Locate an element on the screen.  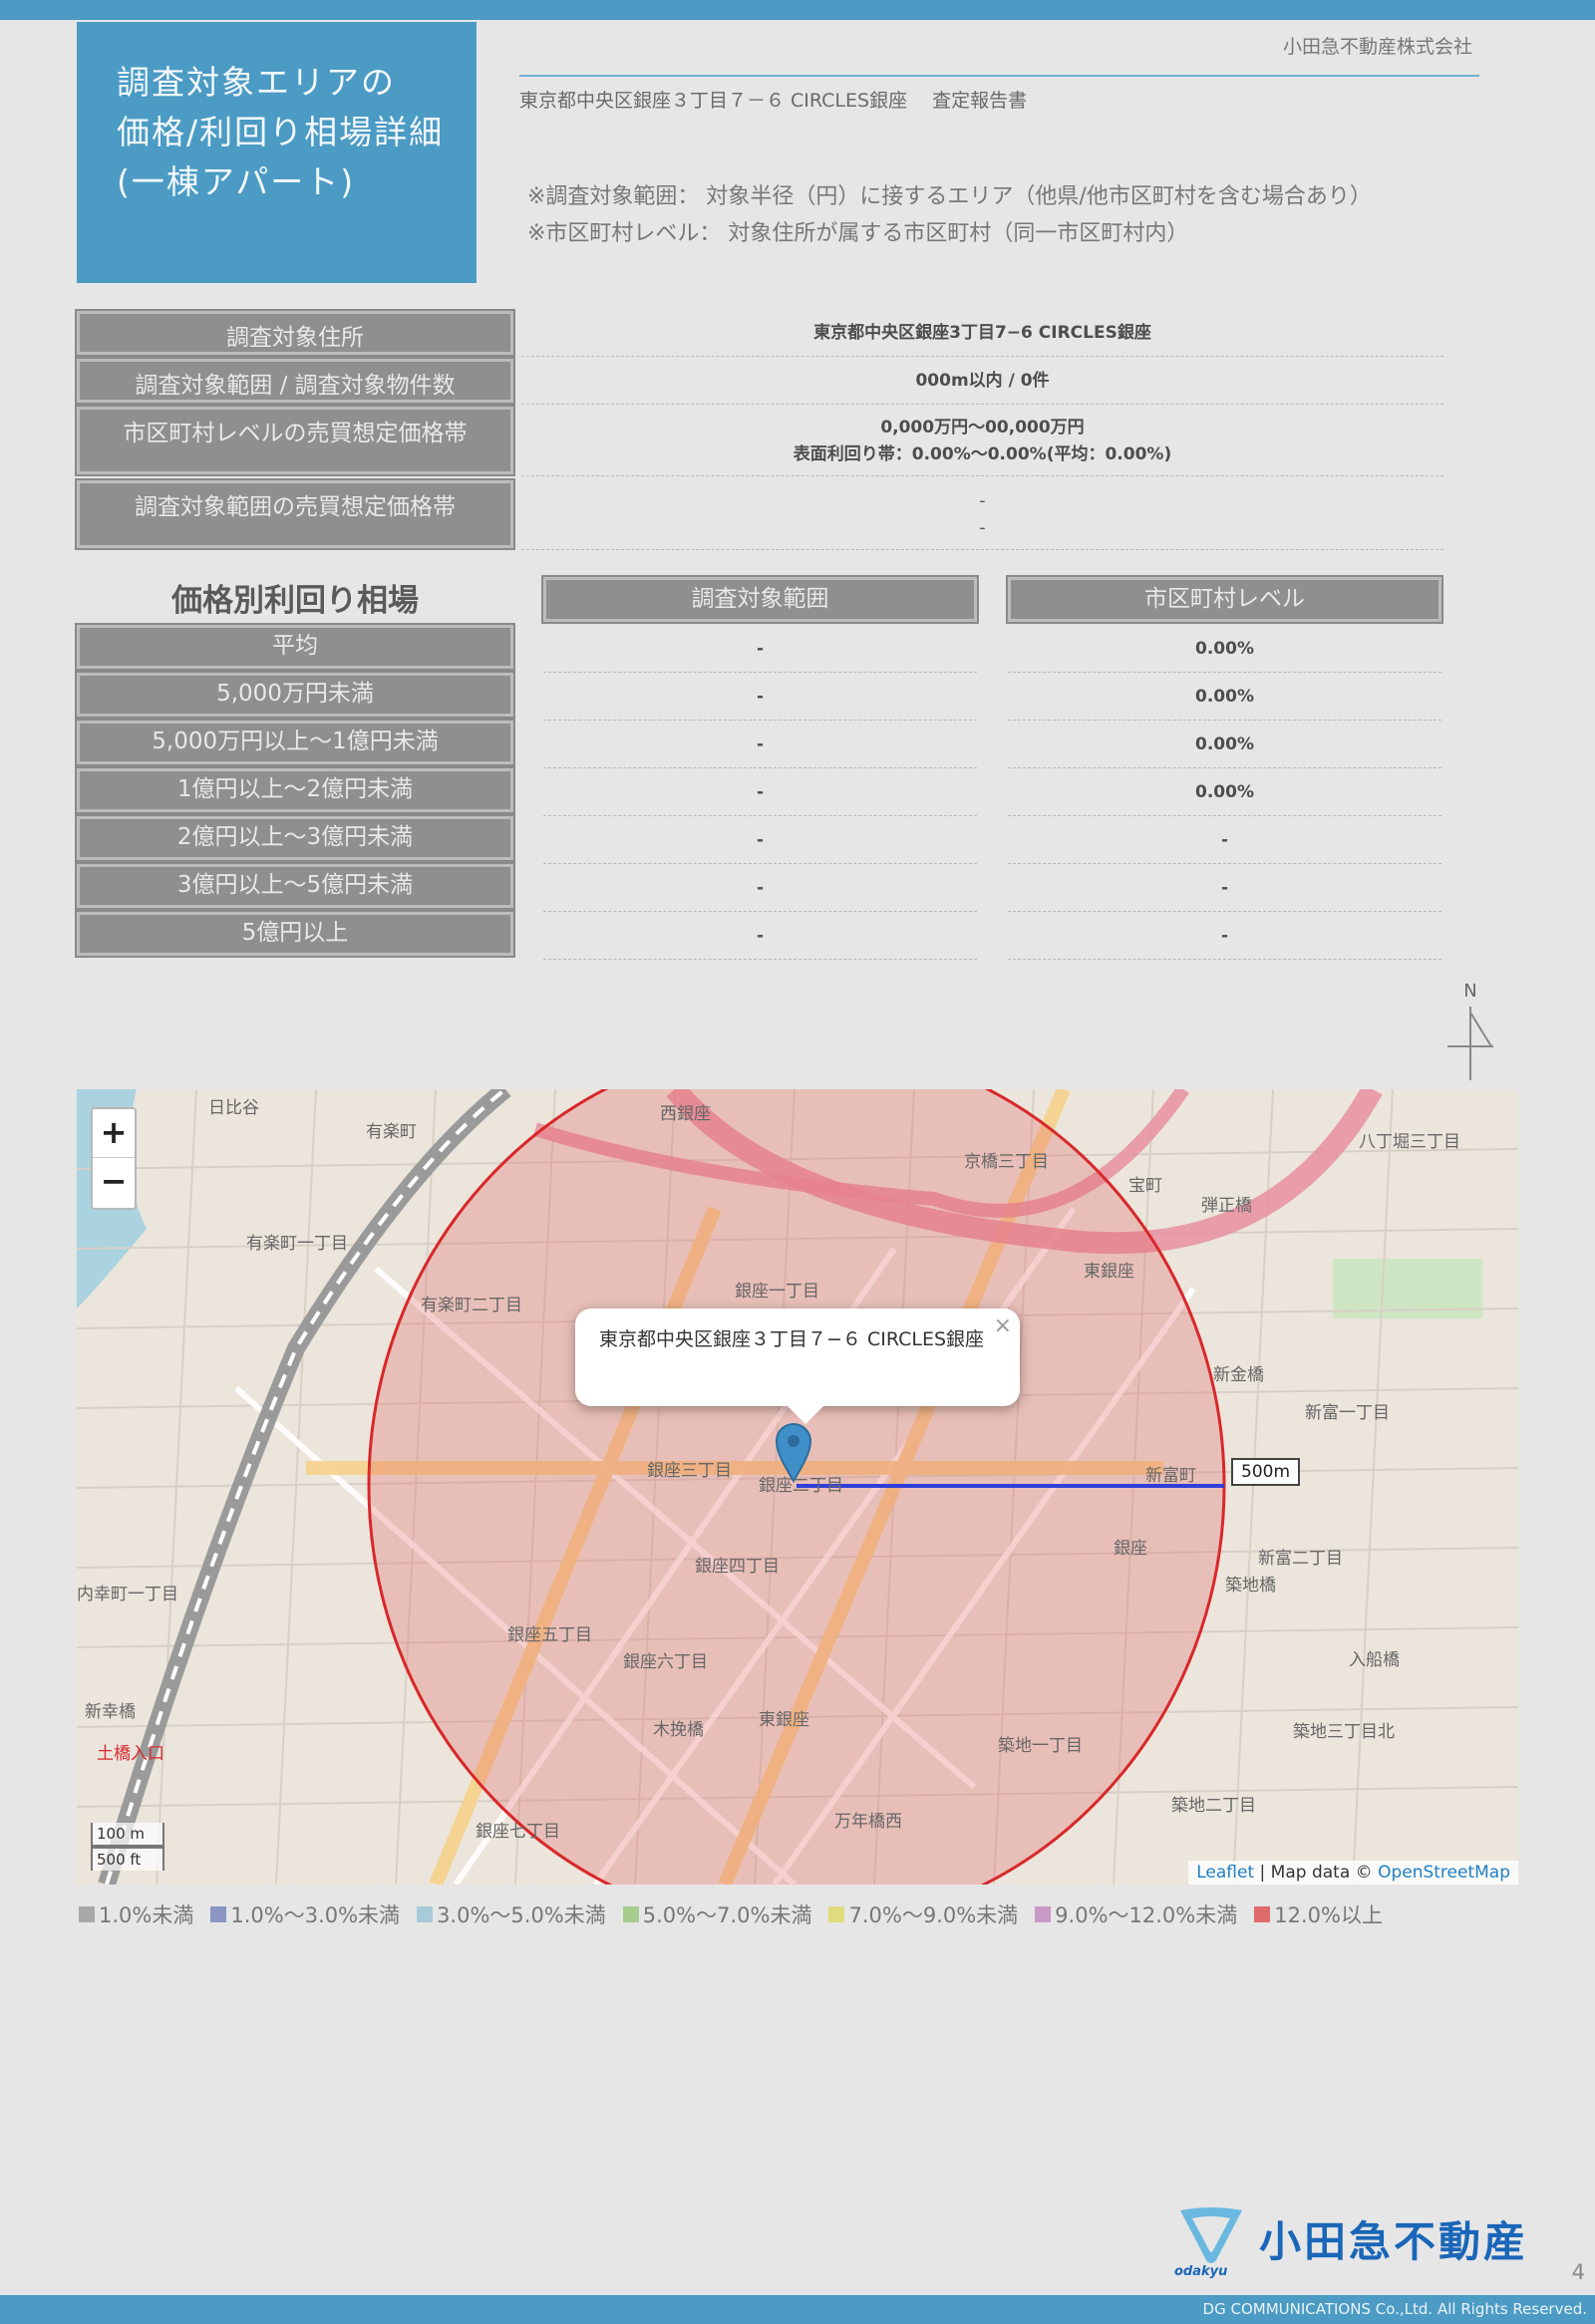
summary-label-range: 調査対象範囲 / 調査対象物件数 is located at coordinates (295, 381).